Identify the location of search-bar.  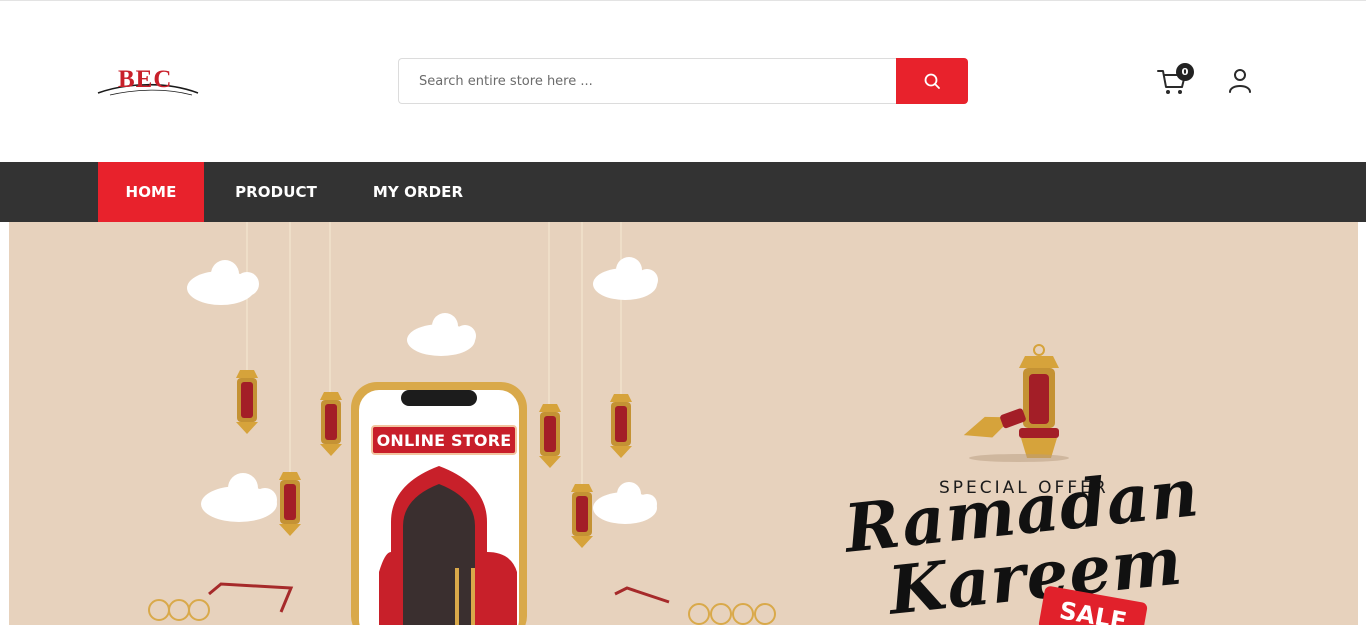
(683, 81).